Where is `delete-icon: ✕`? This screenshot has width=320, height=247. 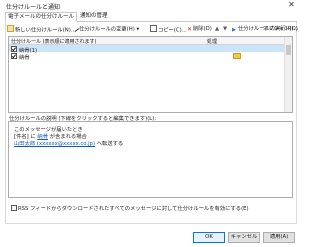
delete-icon: ✕ is located at coordinates (190, 29).